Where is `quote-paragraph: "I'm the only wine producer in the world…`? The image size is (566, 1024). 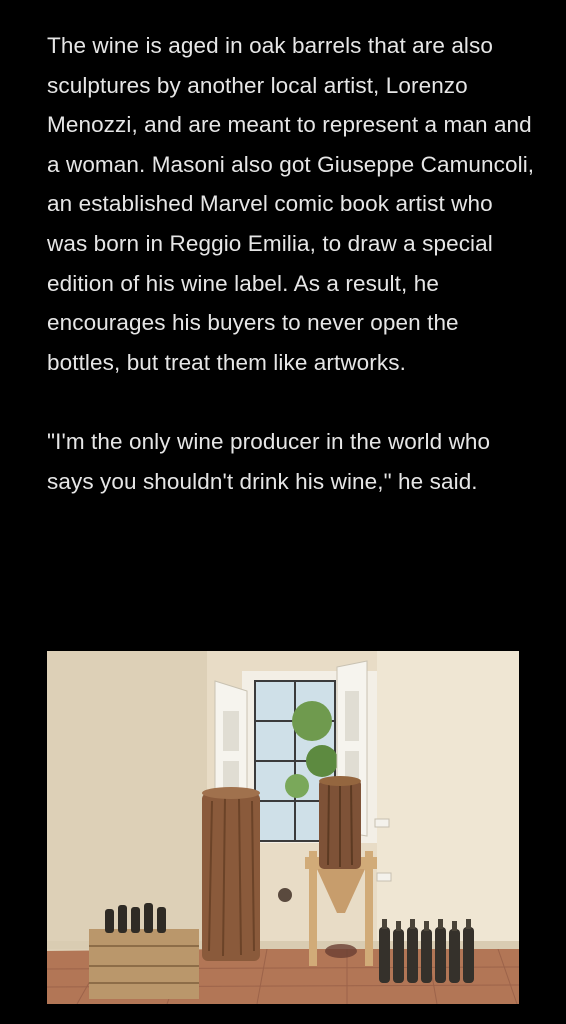
quote-paragraph: "I'm the only wine producer in the world… is located at coordinates (269, 461).